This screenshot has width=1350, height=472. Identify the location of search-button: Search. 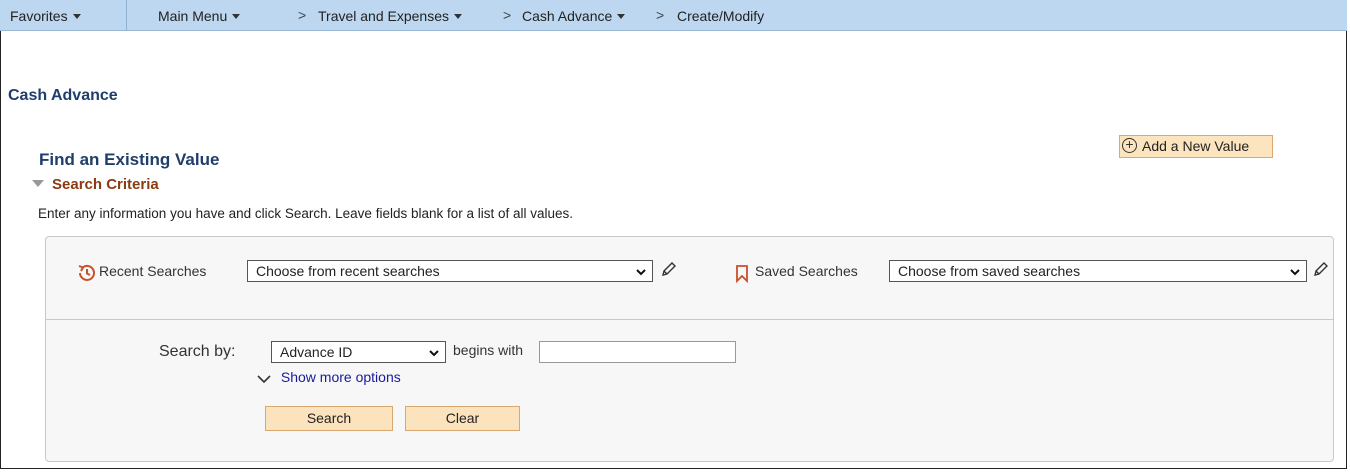
(329, 418).